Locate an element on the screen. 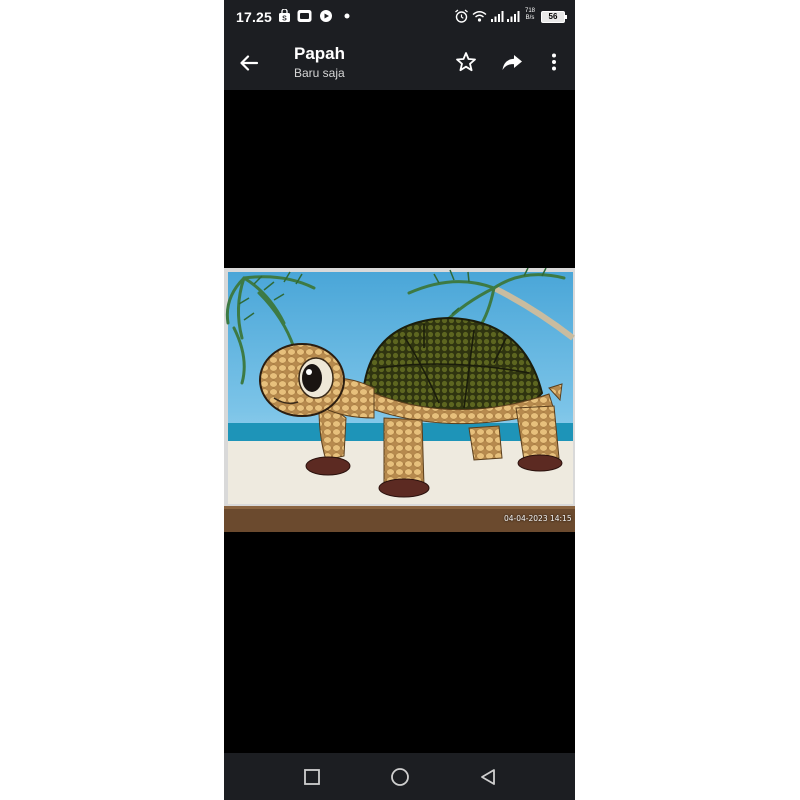  wifi-icon is located at coordinates (479, 16).